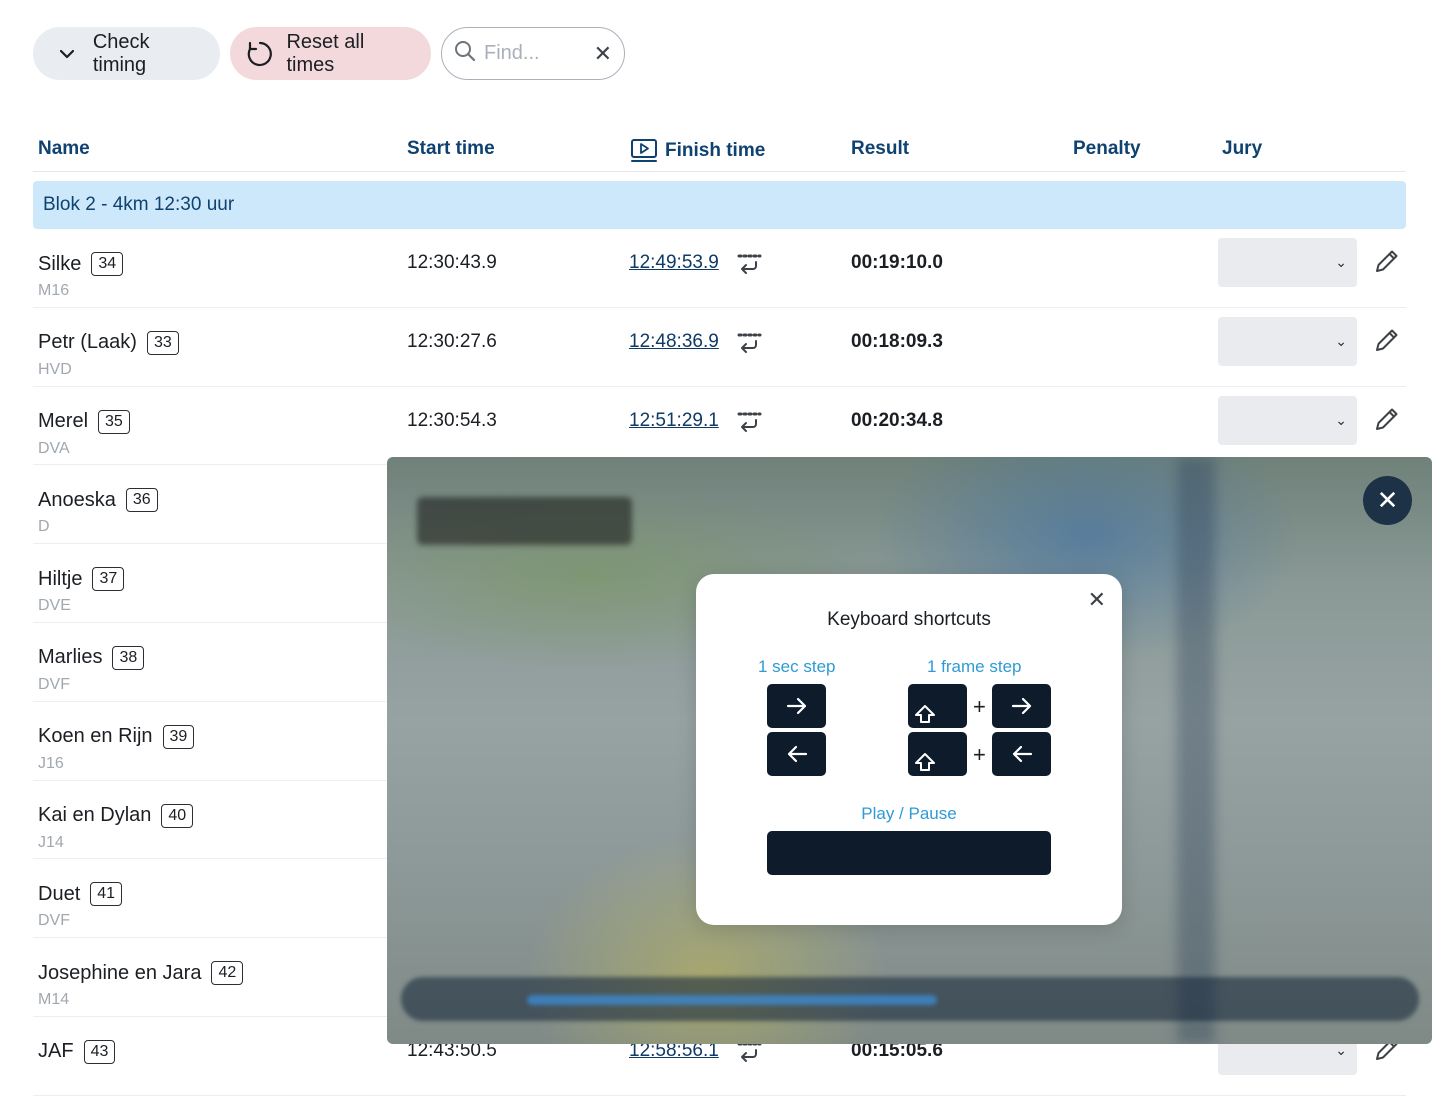  Describe the element at coordinates (108, 579) in the screenshot. I see `bib-number-badge: 37` at that location.